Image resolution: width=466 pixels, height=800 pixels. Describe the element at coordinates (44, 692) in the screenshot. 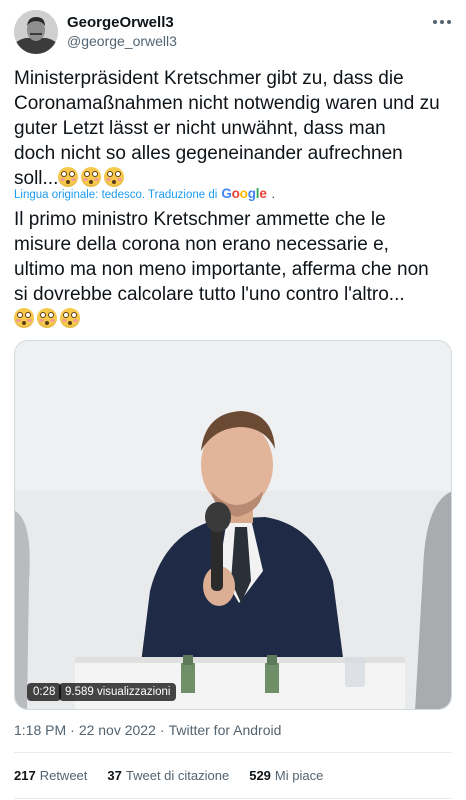

I see `video-timestamp: 0:28` at that location.